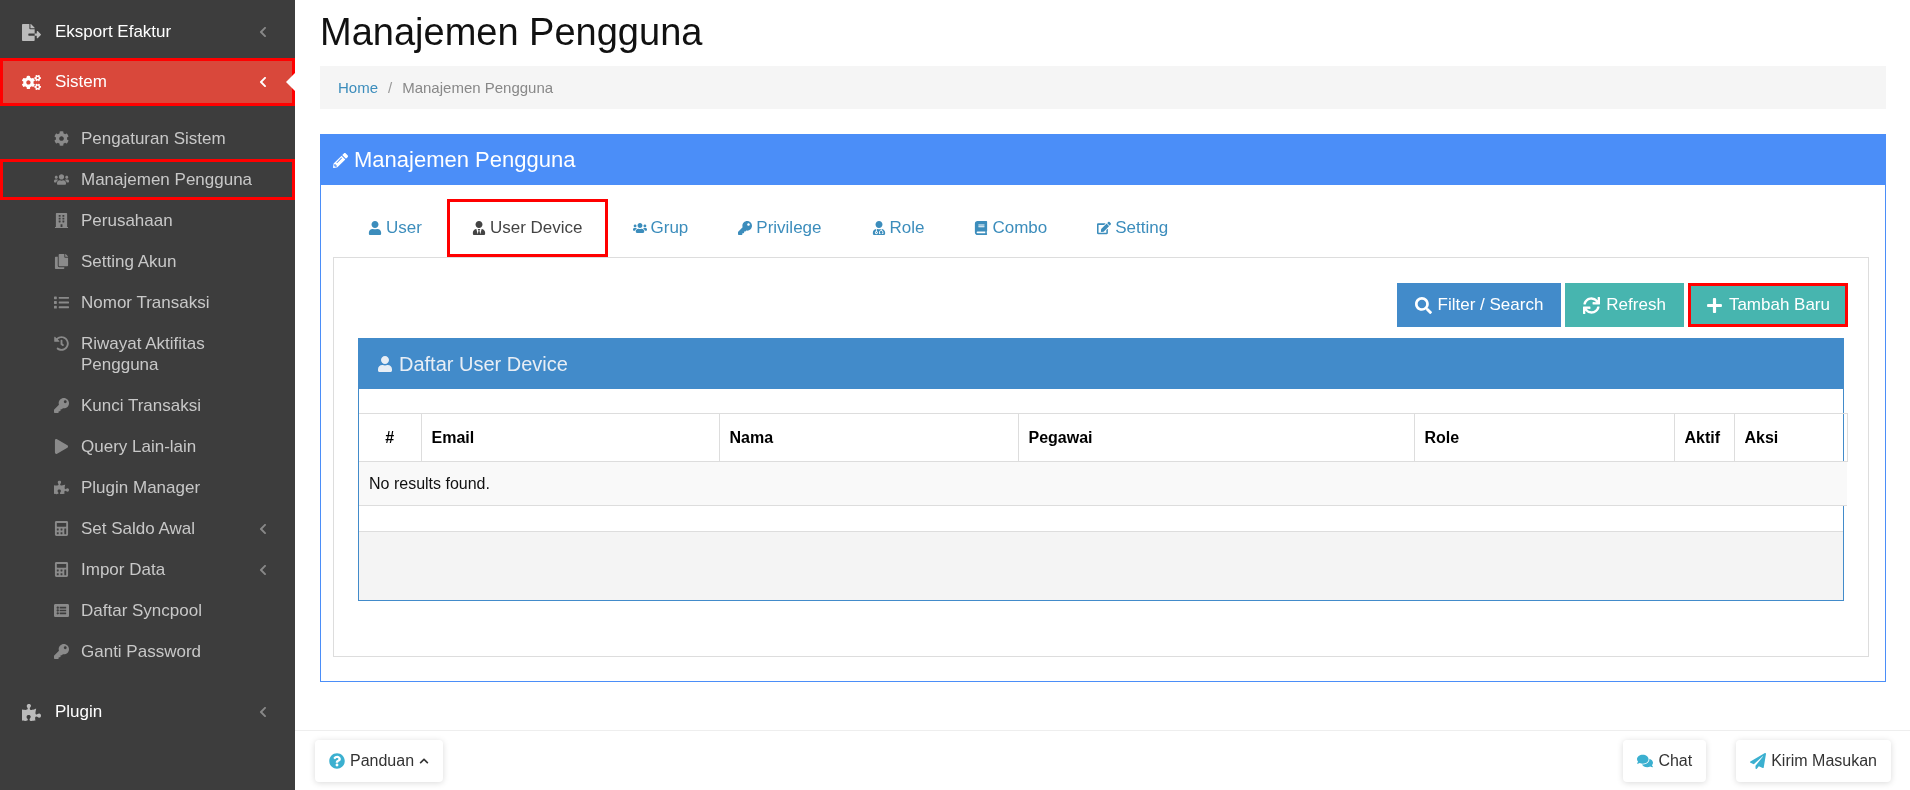 This screenshot has height=790, width=1910. I want to click on sidebar-item: Plugin, so click(147, 712).